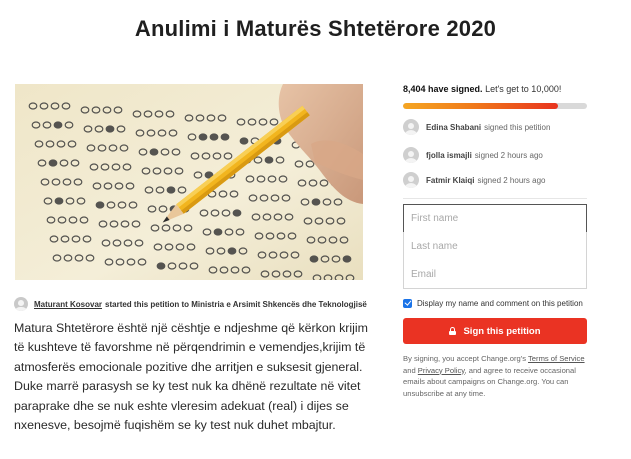 The height and width of the screenshot is (459, 631). I want to click on recent-signer: Fatmir Klaiqi signed 2 hours ago, so click(498, 180).